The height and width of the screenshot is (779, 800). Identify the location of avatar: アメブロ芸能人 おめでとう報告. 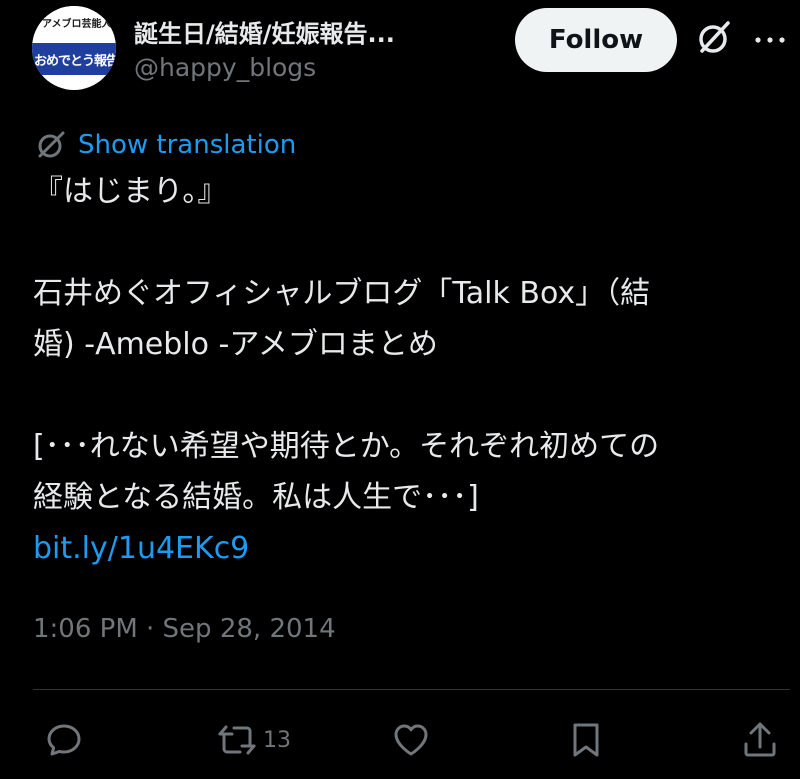
(74, 48).